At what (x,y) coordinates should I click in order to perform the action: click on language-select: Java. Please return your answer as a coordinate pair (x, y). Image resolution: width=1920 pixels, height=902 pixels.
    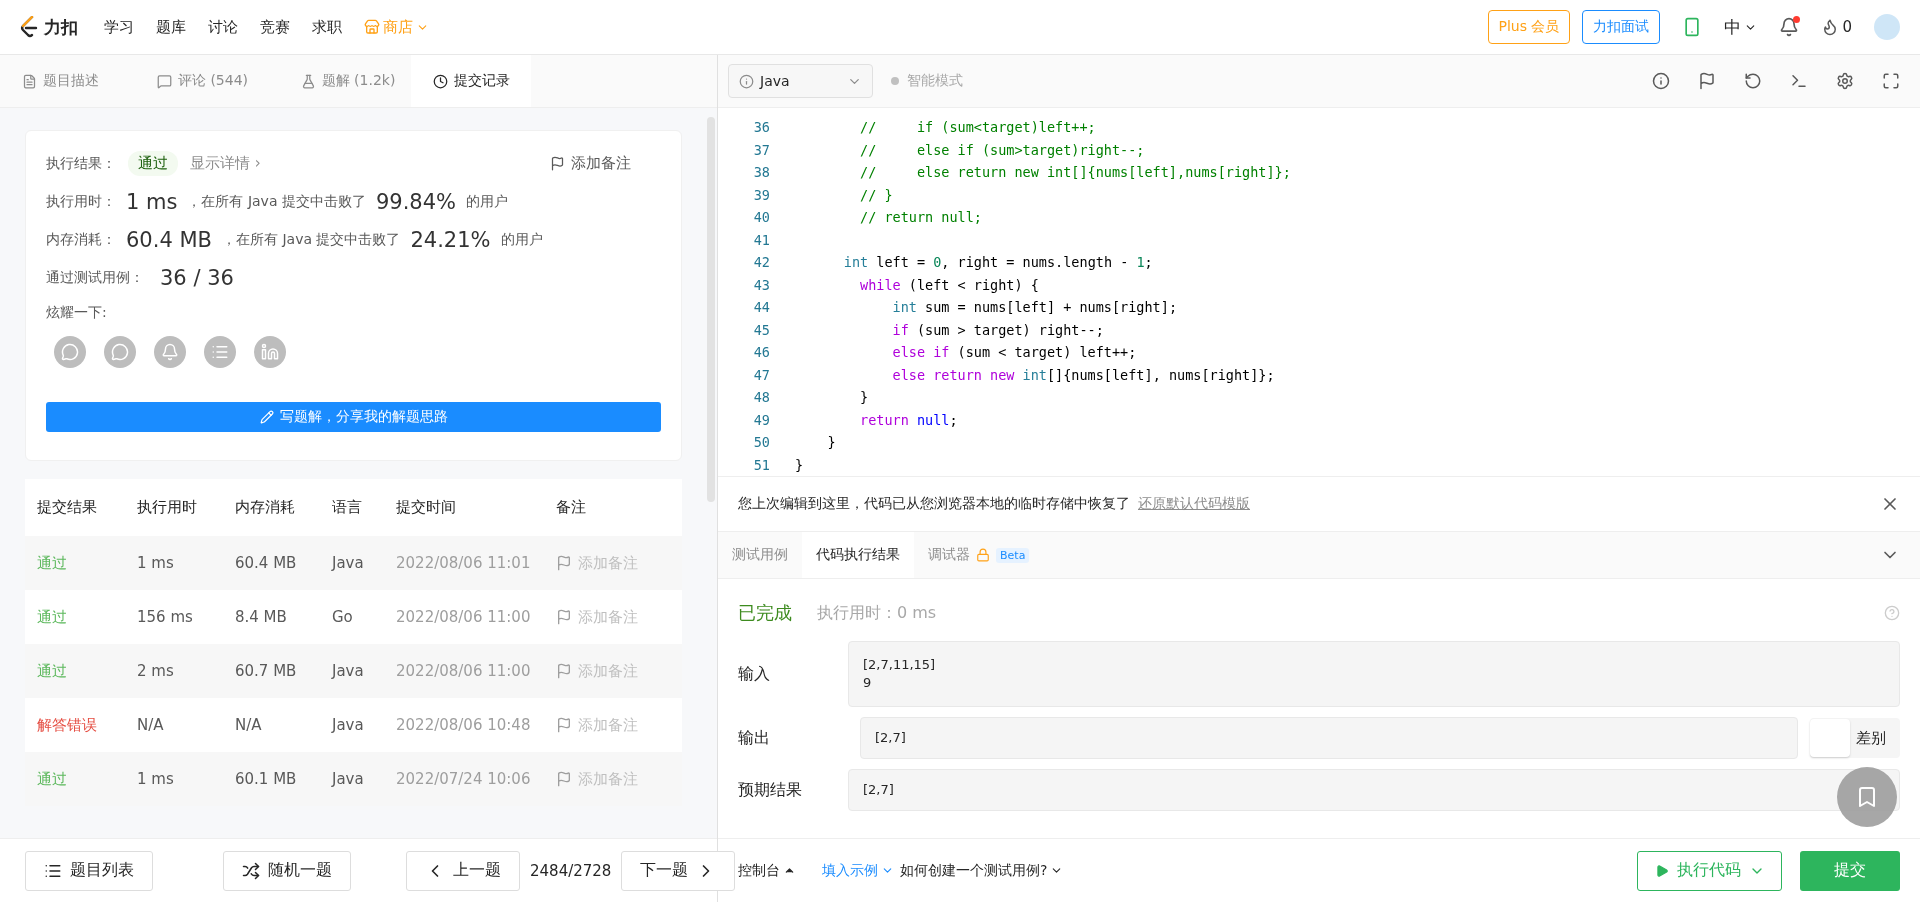
    Looking at the image, I should click on (800, 81).